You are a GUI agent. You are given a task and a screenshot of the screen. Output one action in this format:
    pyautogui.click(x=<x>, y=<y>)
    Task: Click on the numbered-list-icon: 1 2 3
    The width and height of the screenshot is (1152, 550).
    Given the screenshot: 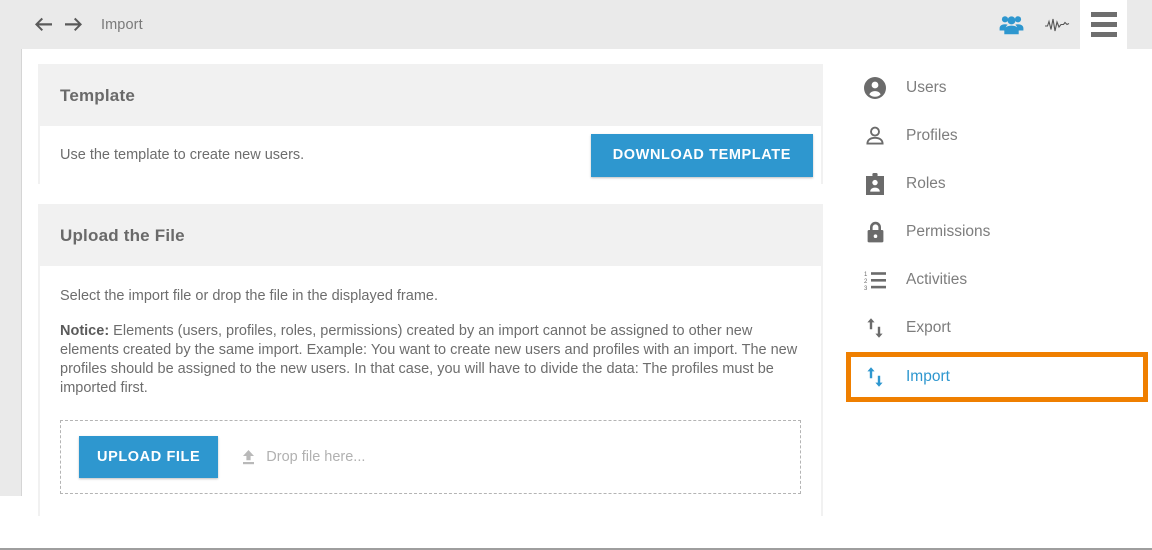 What is the action you would take?
    pyautogui.click(x=875, y=280)
    